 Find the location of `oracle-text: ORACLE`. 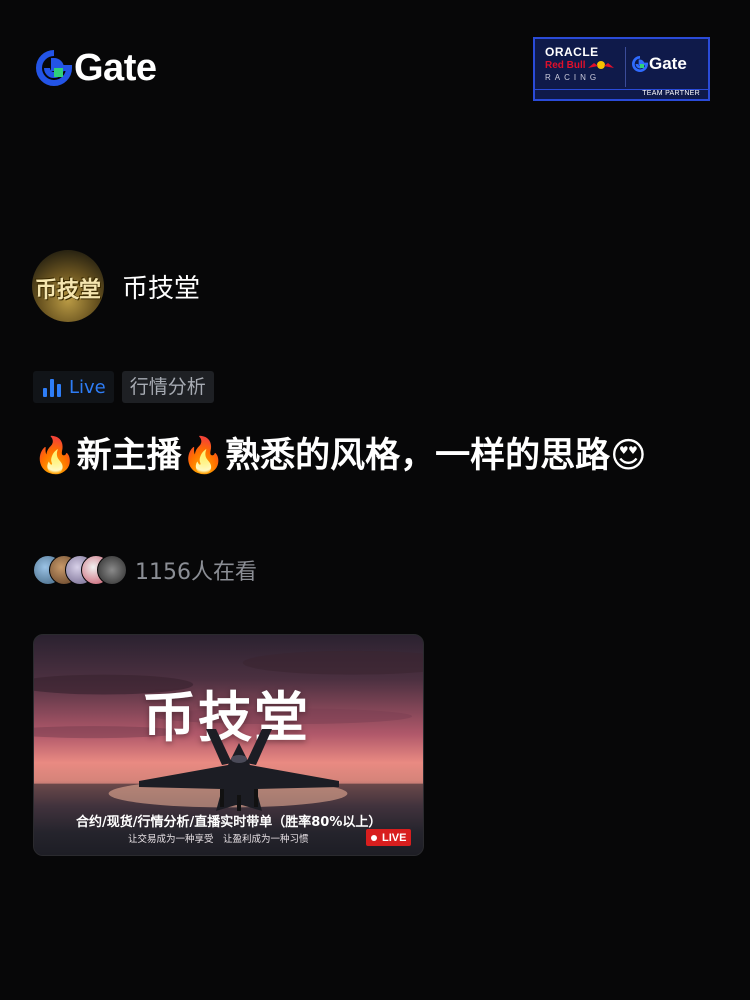

oracle-text: ORACLE is located at coordinates (572, 52).